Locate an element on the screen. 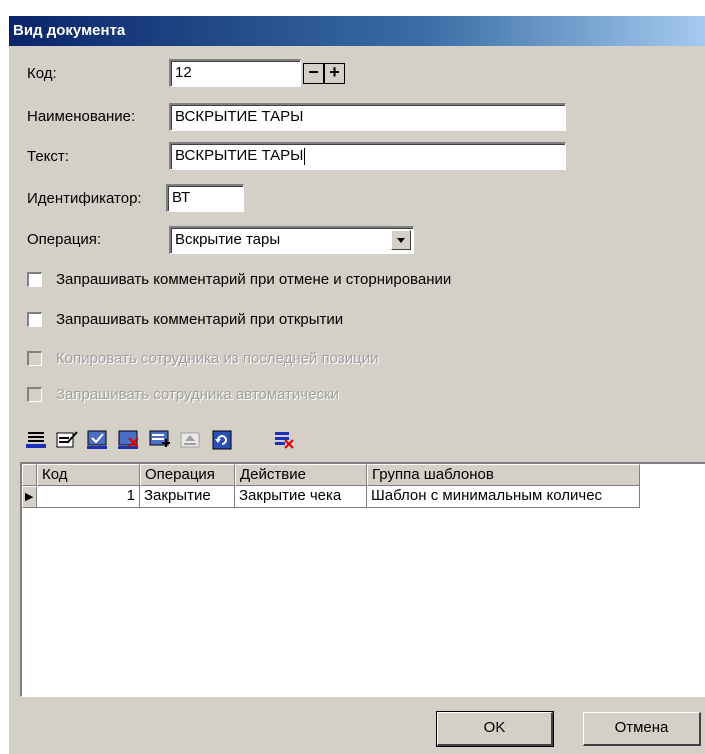 The image size is (705, 754). refresh-icon is located at coordinates (223, 440).